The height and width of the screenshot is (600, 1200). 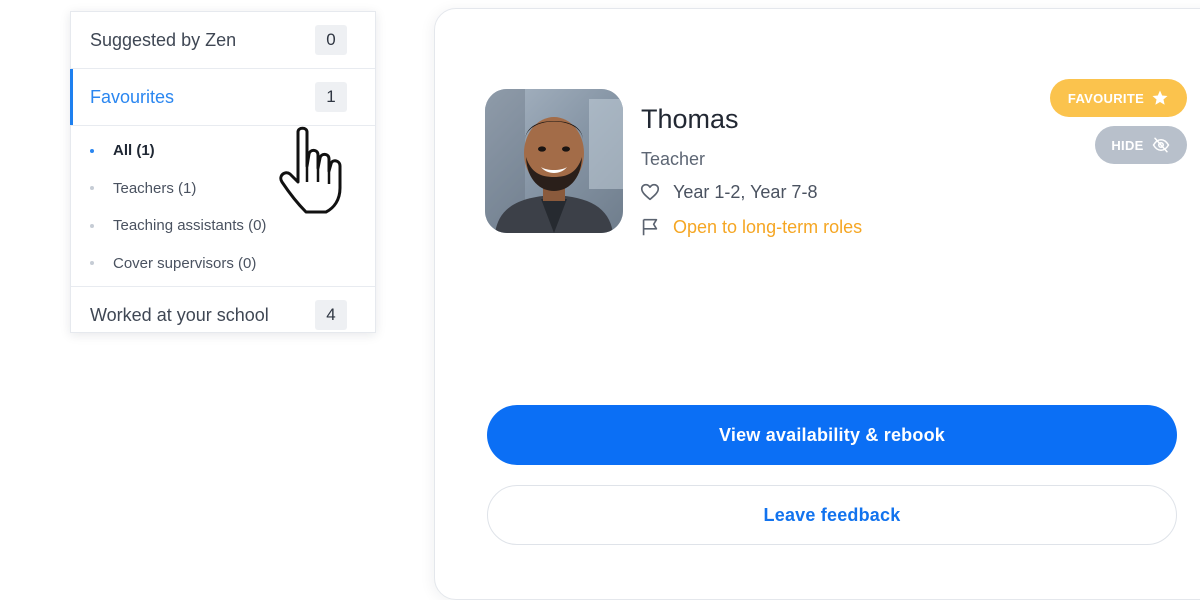 I want to click on sub-filter-label: Cover supervisors (0), so click(x=185, y=263).